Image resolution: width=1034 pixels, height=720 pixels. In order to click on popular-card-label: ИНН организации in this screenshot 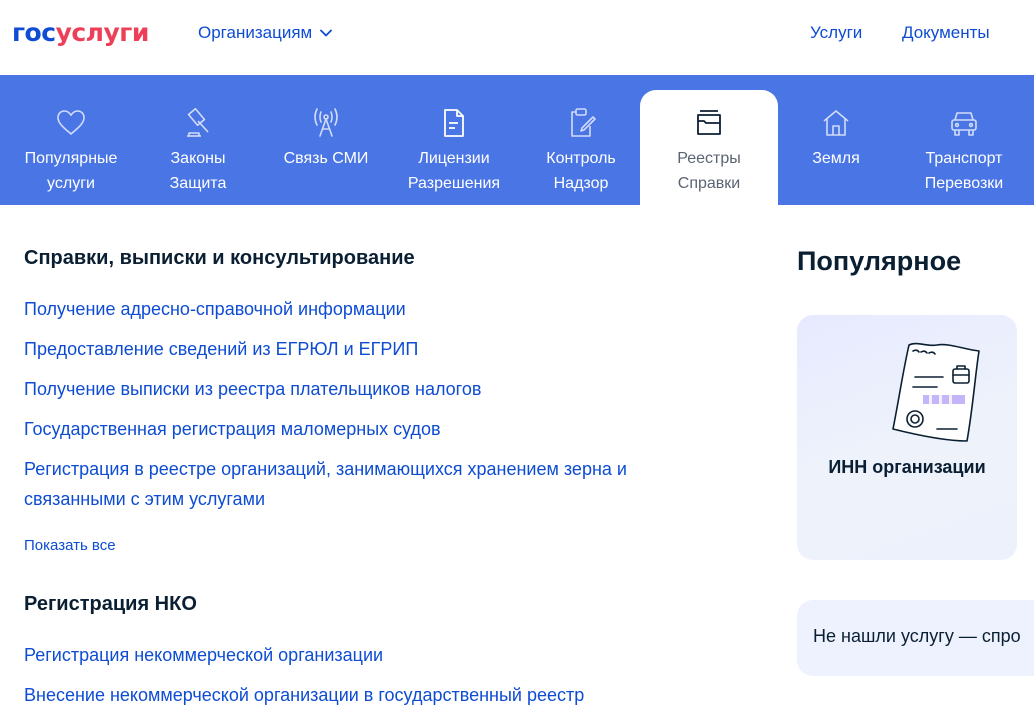, I will do `click(907, 467)`.